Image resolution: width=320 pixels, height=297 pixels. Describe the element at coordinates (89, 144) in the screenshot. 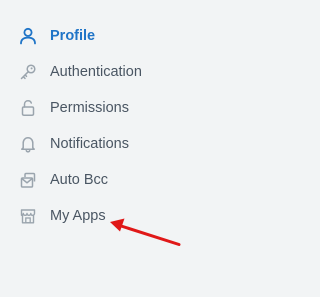

I see `sidebar-item-label: Notifications` at that location.